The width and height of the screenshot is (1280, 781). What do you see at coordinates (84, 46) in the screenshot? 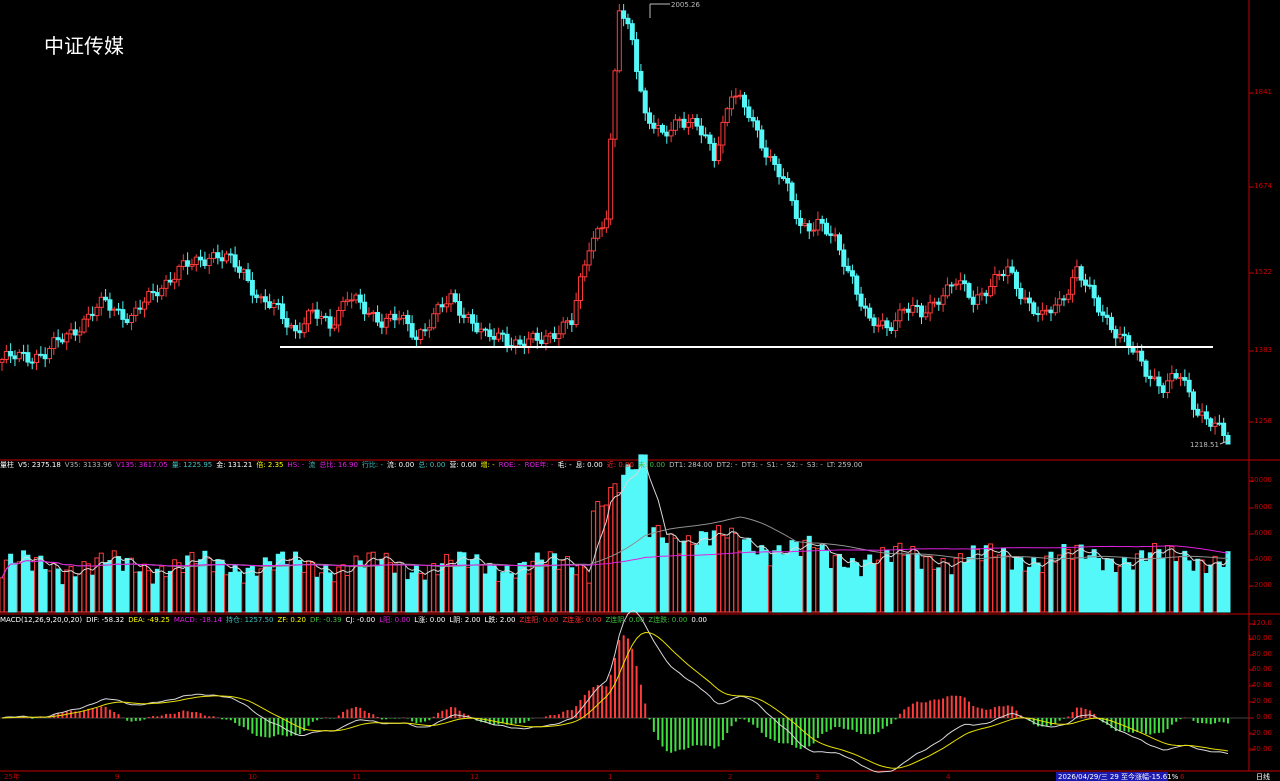
I see `index-title: 中证传媒` at bounding box center [84, 46].